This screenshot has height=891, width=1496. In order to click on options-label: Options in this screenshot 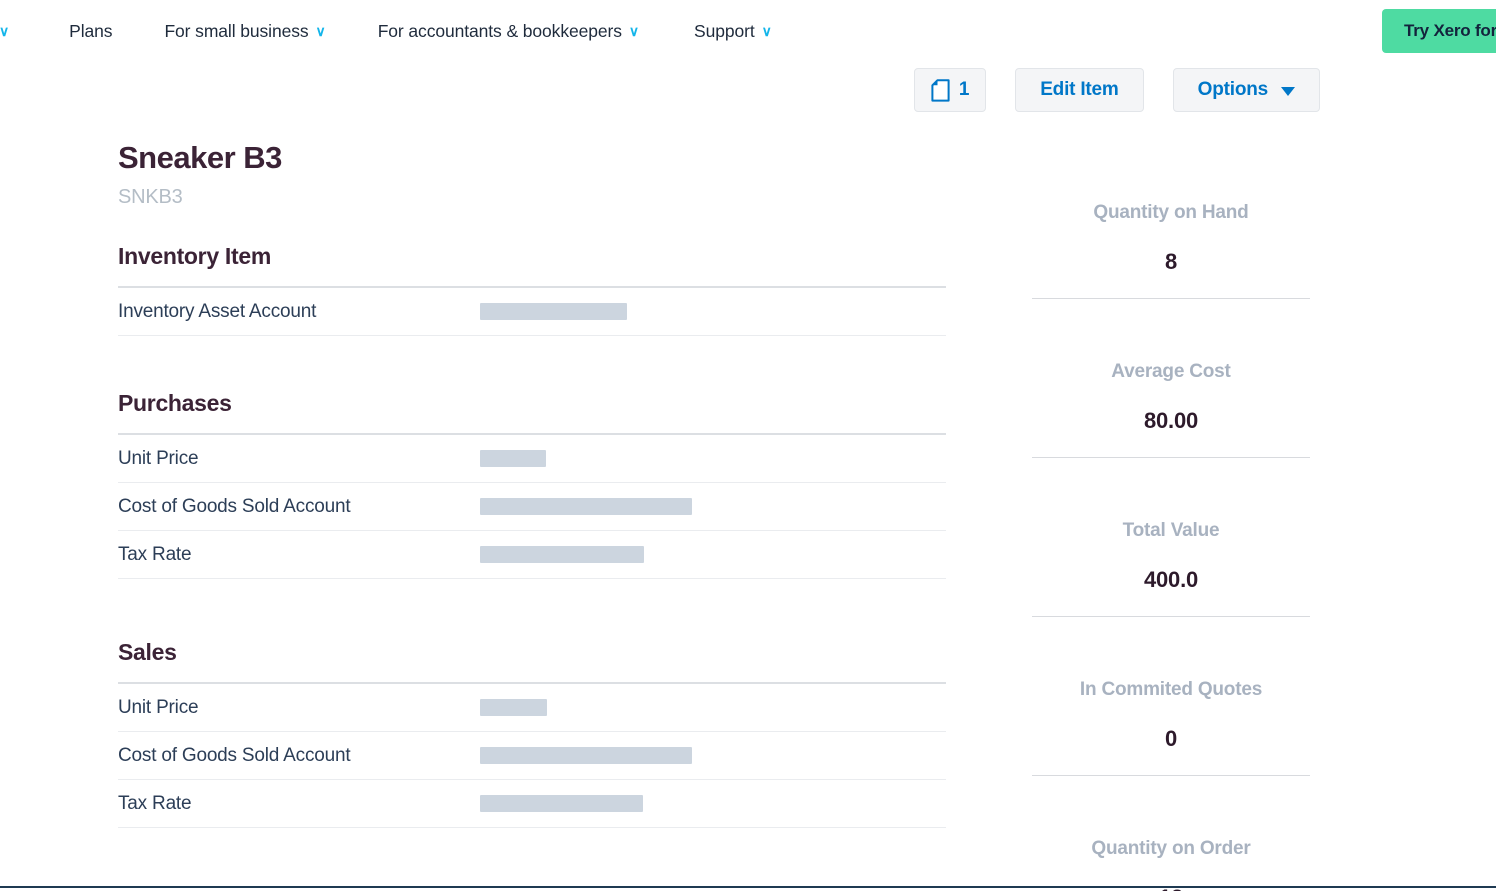, I will do `click(1233, 89)`.